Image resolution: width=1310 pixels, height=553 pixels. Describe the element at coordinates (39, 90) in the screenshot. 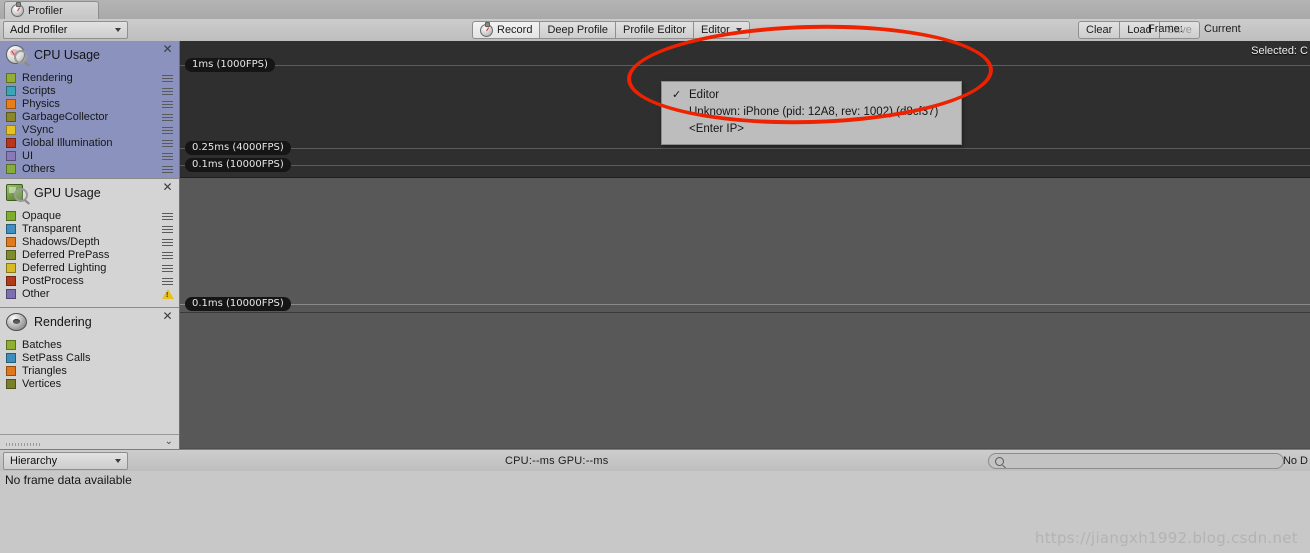

I see `legend-label: Scripts` at that location.